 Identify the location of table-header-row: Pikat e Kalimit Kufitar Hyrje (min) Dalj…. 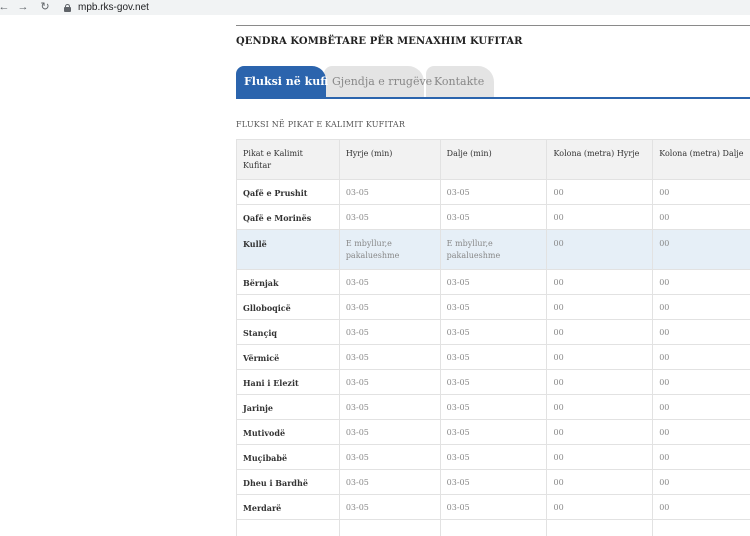
(493, 159).